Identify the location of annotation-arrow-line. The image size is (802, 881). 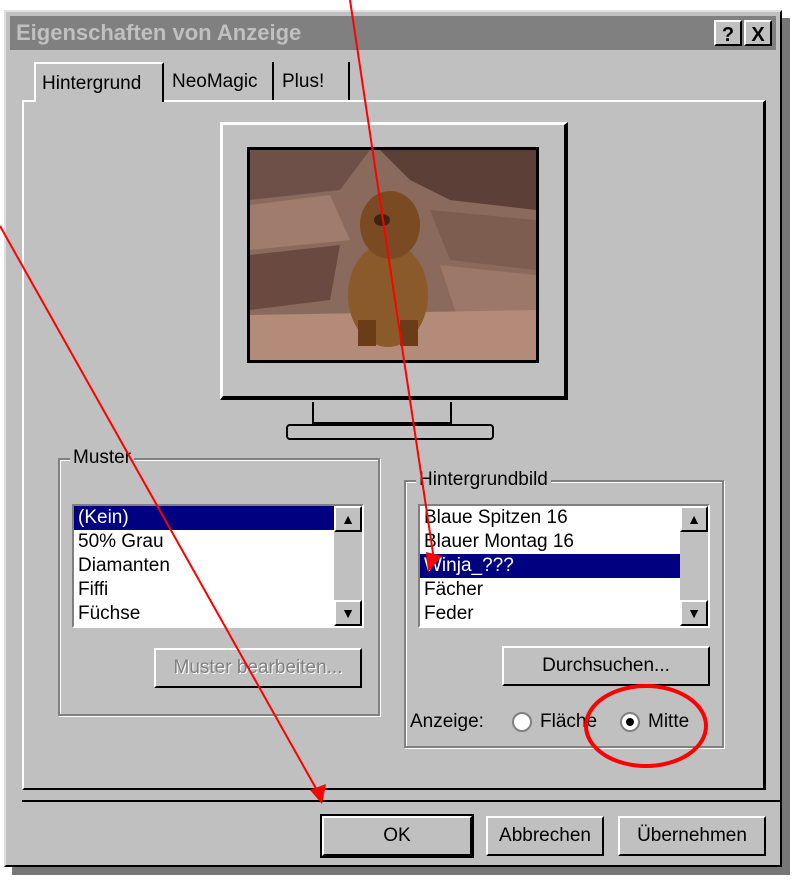
(392, 280).